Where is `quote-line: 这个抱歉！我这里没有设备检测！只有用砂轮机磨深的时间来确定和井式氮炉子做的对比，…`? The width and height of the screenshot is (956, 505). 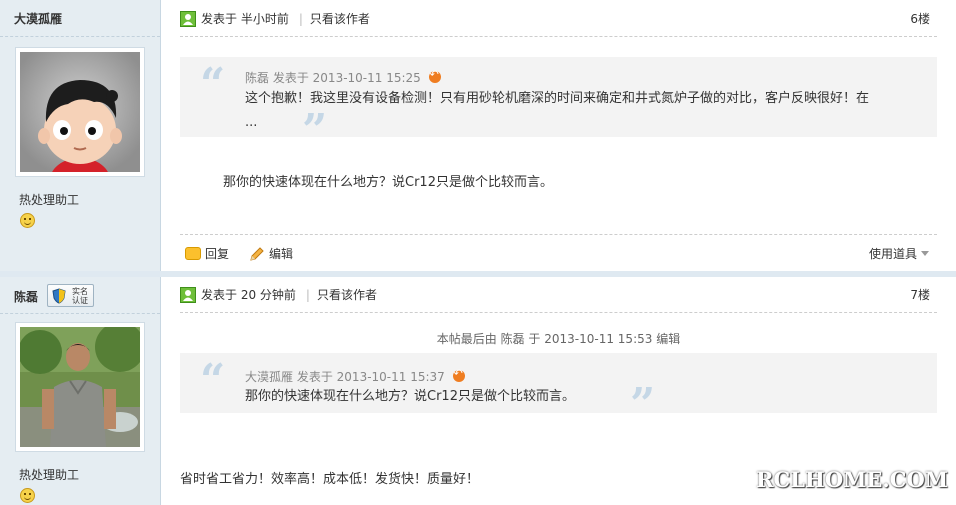 quote-line: 这个抱歉！我这里没有设备检测！只有用砂轮机磨深的时间来确定和井式氮炉子做的对比，… is located at coordinates (557, 98).